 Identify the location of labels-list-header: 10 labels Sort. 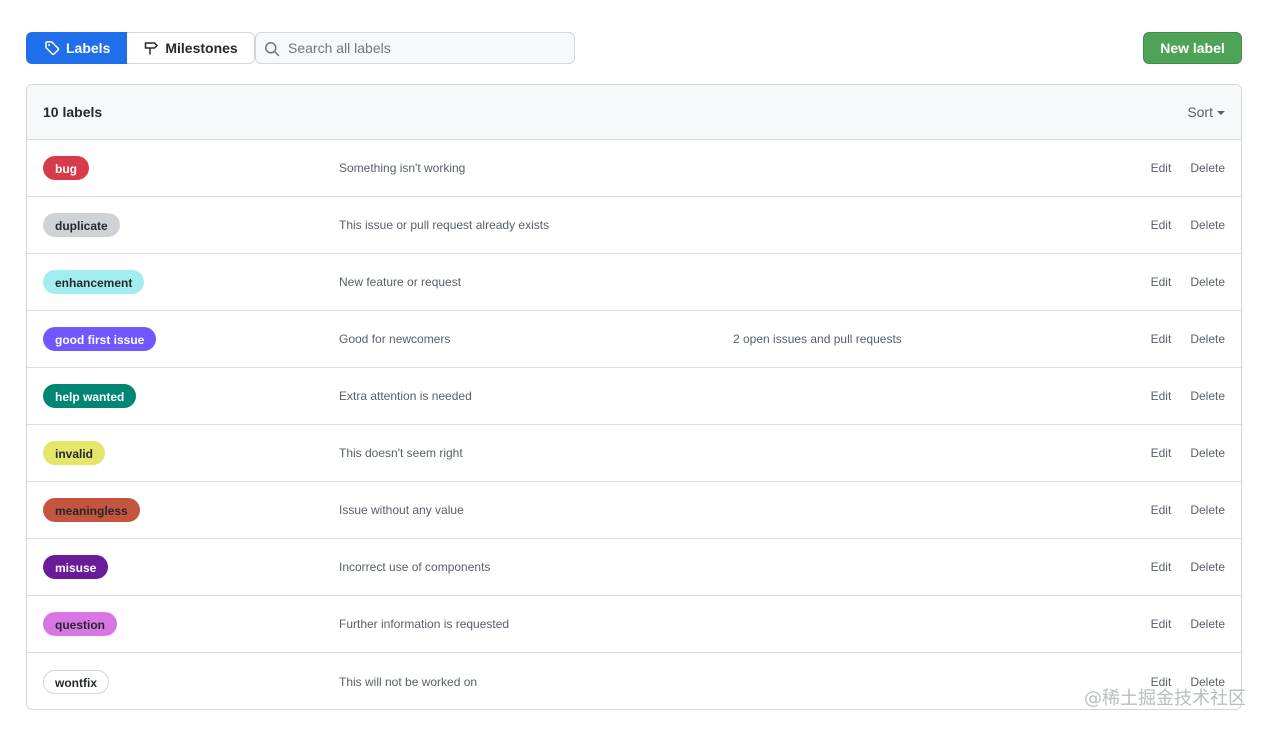
(634, 112).